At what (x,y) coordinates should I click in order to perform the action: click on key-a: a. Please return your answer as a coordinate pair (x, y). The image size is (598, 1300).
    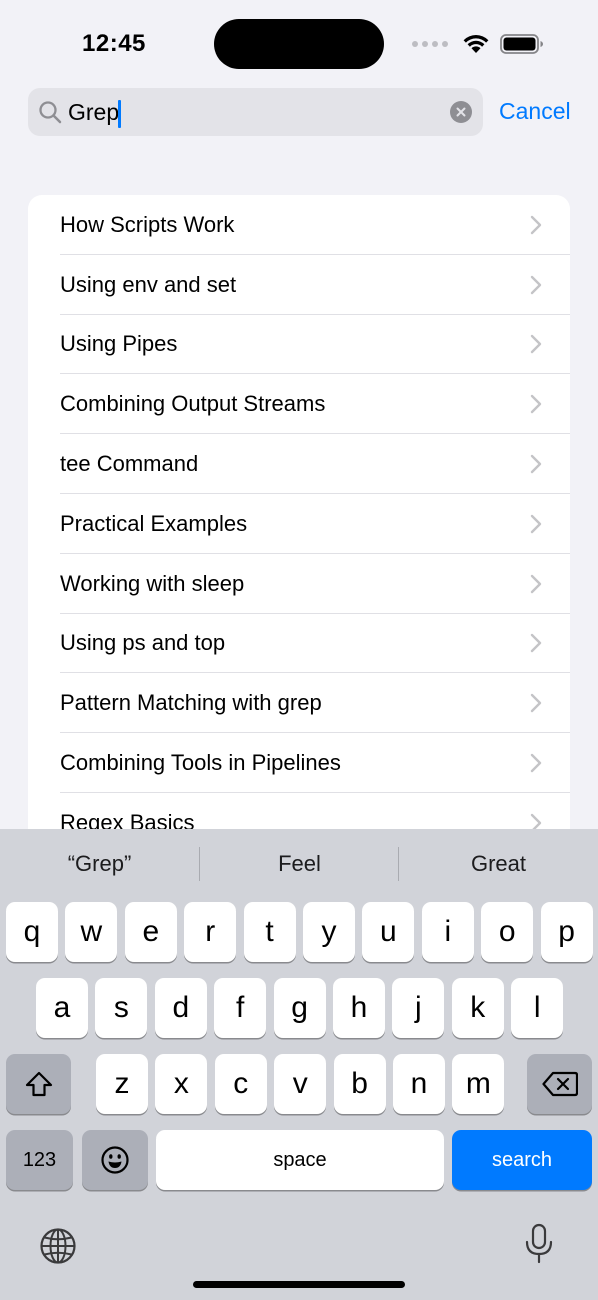
    Looking at the image, I should click on (62, 1008).